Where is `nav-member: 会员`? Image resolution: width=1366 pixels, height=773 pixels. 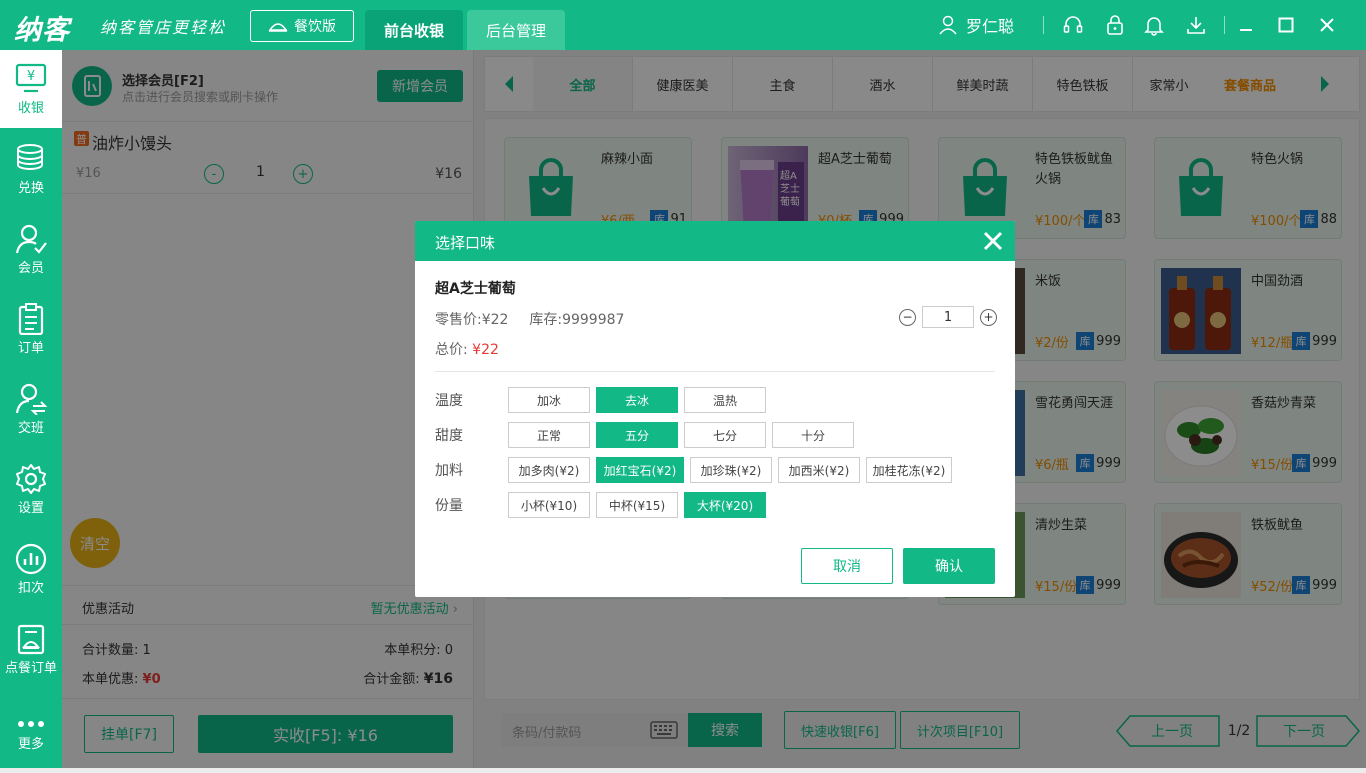 nav-member: 会员 is located at coordinates (31, 249).